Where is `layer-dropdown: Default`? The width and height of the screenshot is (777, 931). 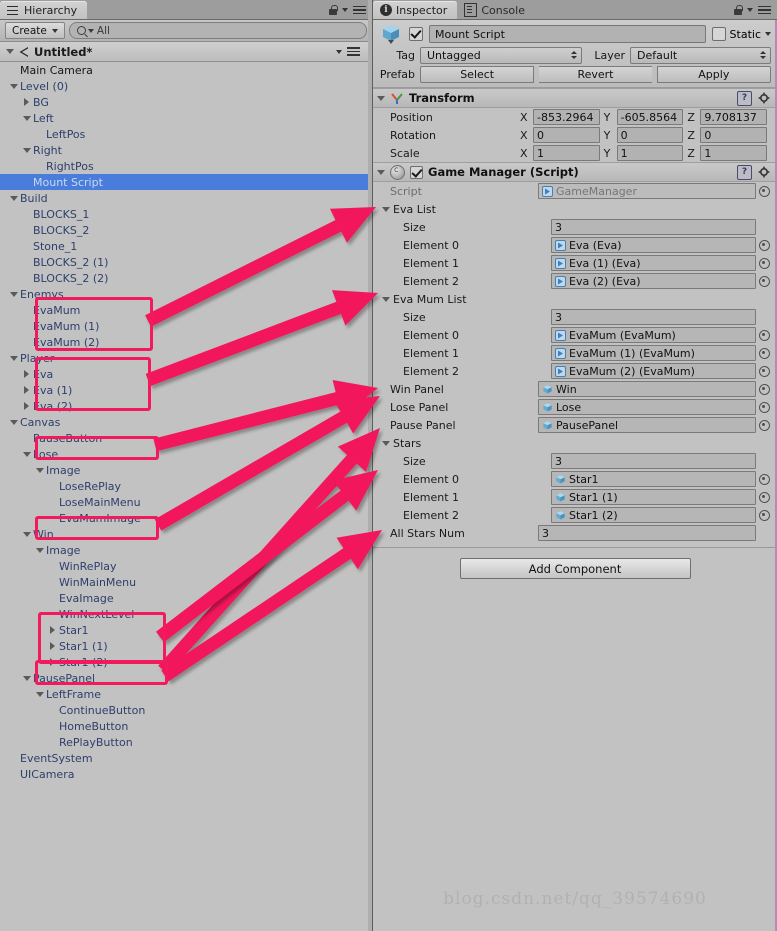 layer-dropdown: Default is located at coordinates (700, 55).